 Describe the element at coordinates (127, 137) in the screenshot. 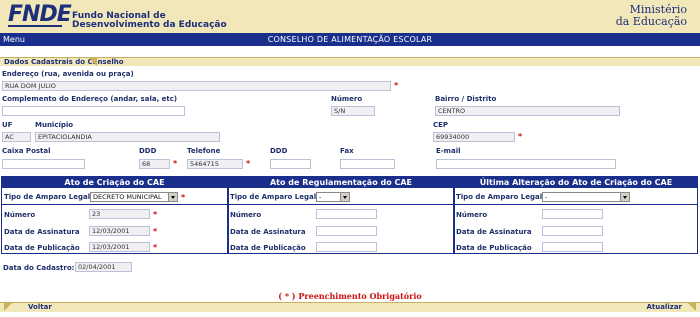

I see `municipio-input: EPITACIOLANDIA` at that location.